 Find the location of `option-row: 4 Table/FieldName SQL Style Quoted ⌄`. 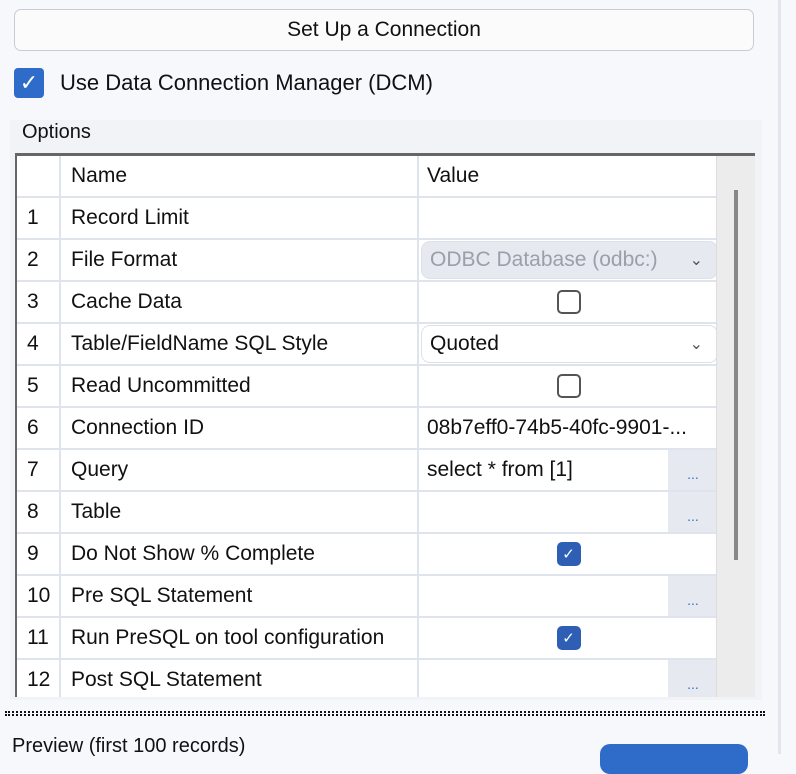

option-row: 4 Table/FieldName SQL Style Quoted ⌄ is located at coordinates (386, 345).